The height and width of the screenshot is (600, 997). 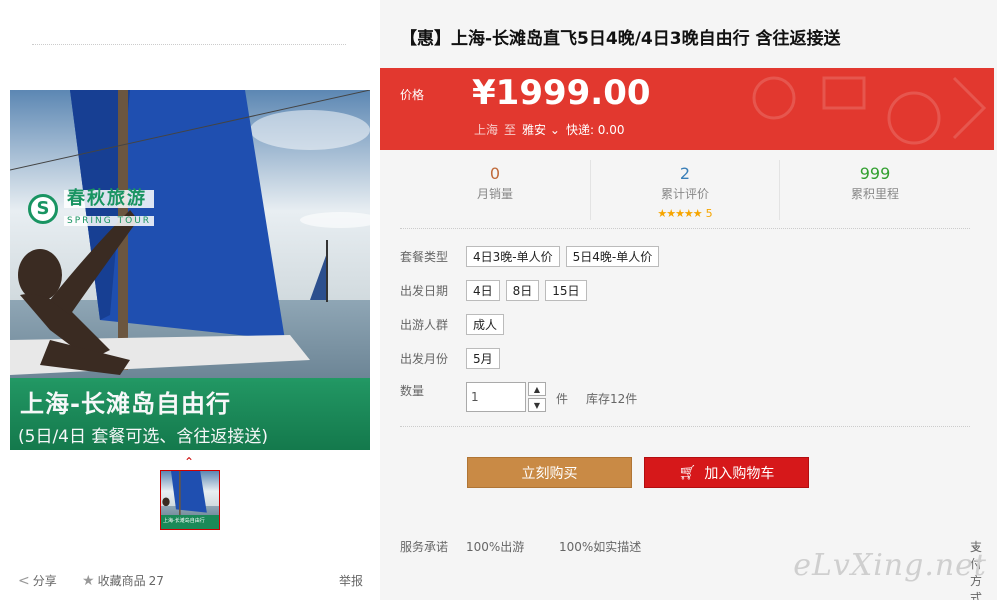 What do you see at coordinates (412, 391) in the screenshot?
I see `quantity-label: 数量` at bounding box center [412, 391].